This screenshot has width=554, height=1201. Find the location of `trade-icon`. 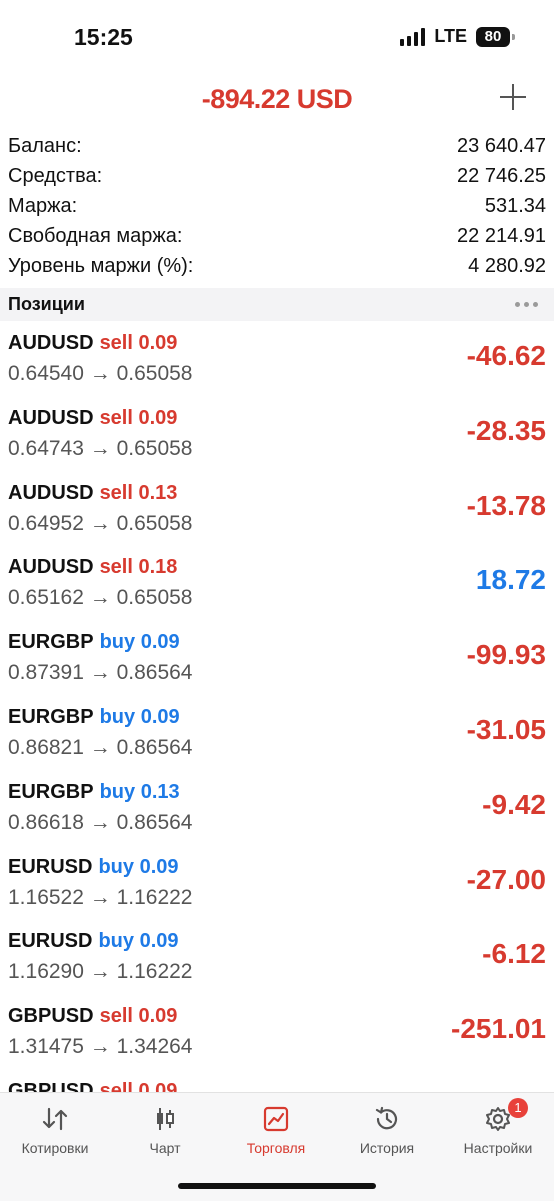

trade-icon is located at coordinates (276, 1119).